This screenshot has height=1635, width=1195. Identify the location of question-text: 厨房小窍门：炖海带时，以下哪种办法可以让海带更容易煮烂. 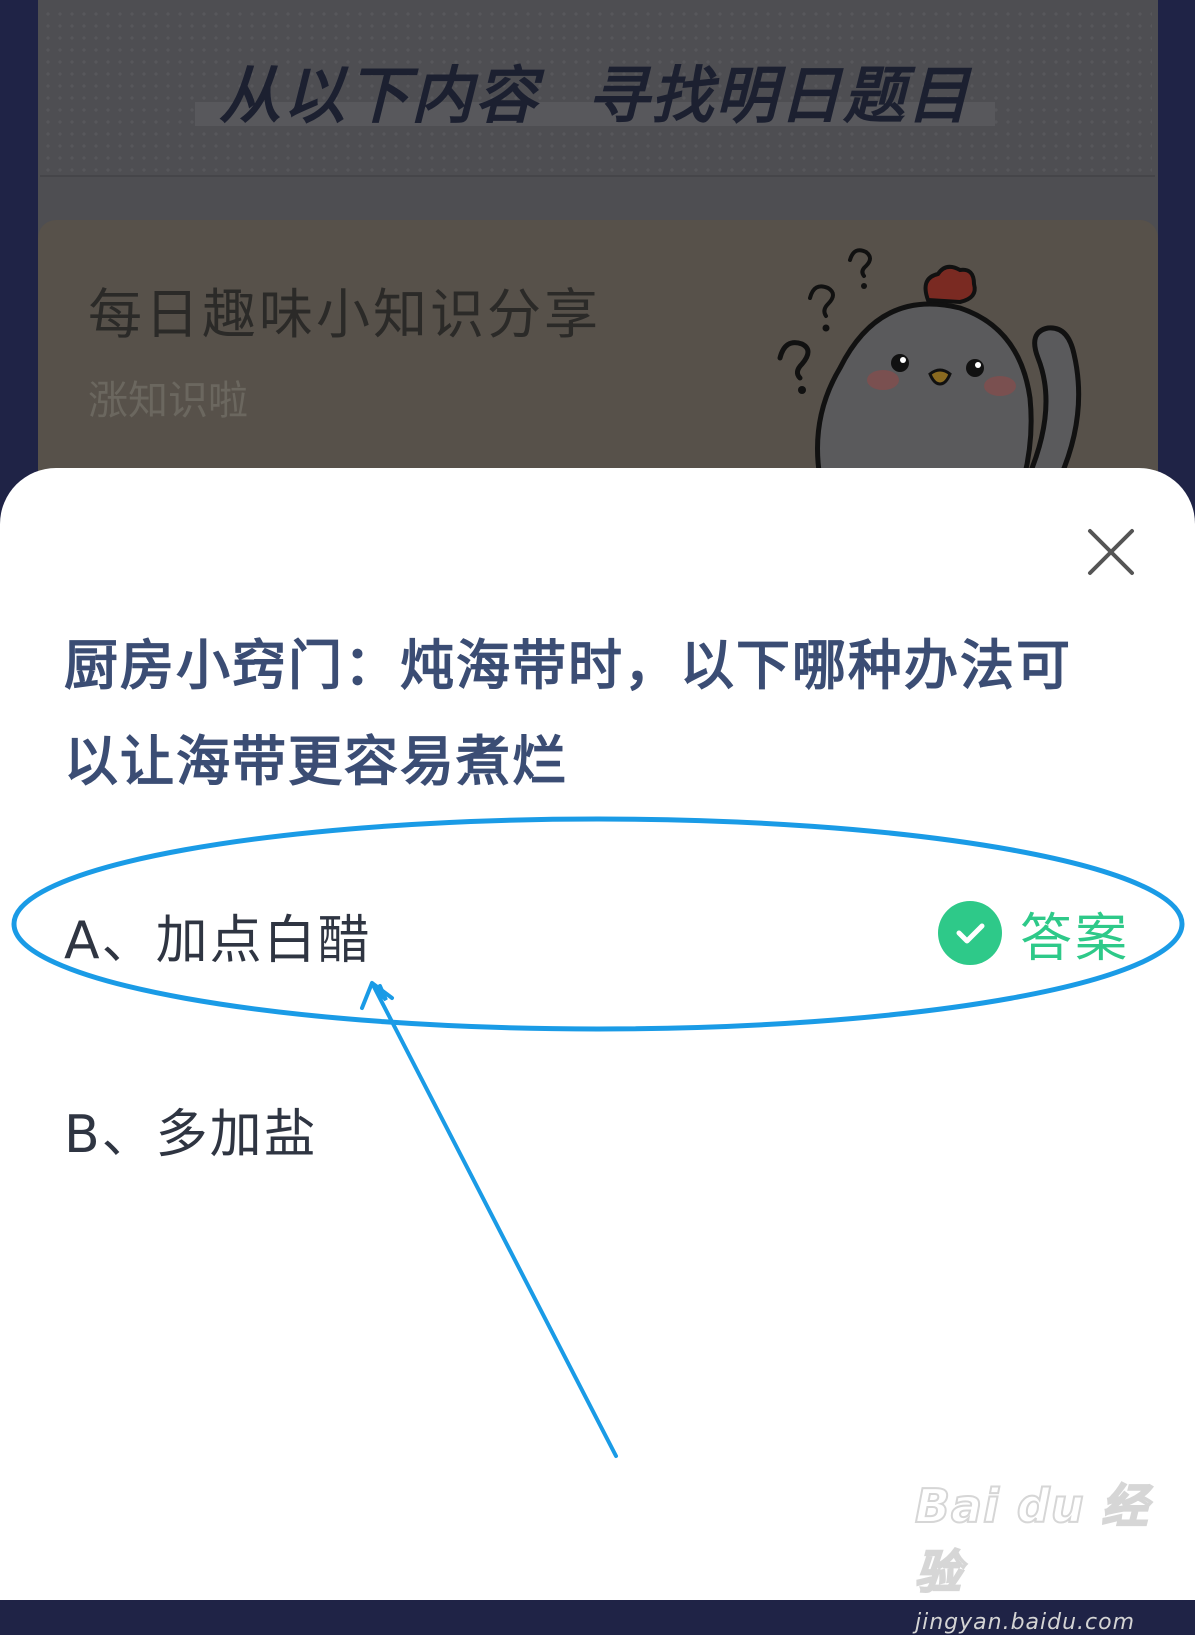
(568, 713).